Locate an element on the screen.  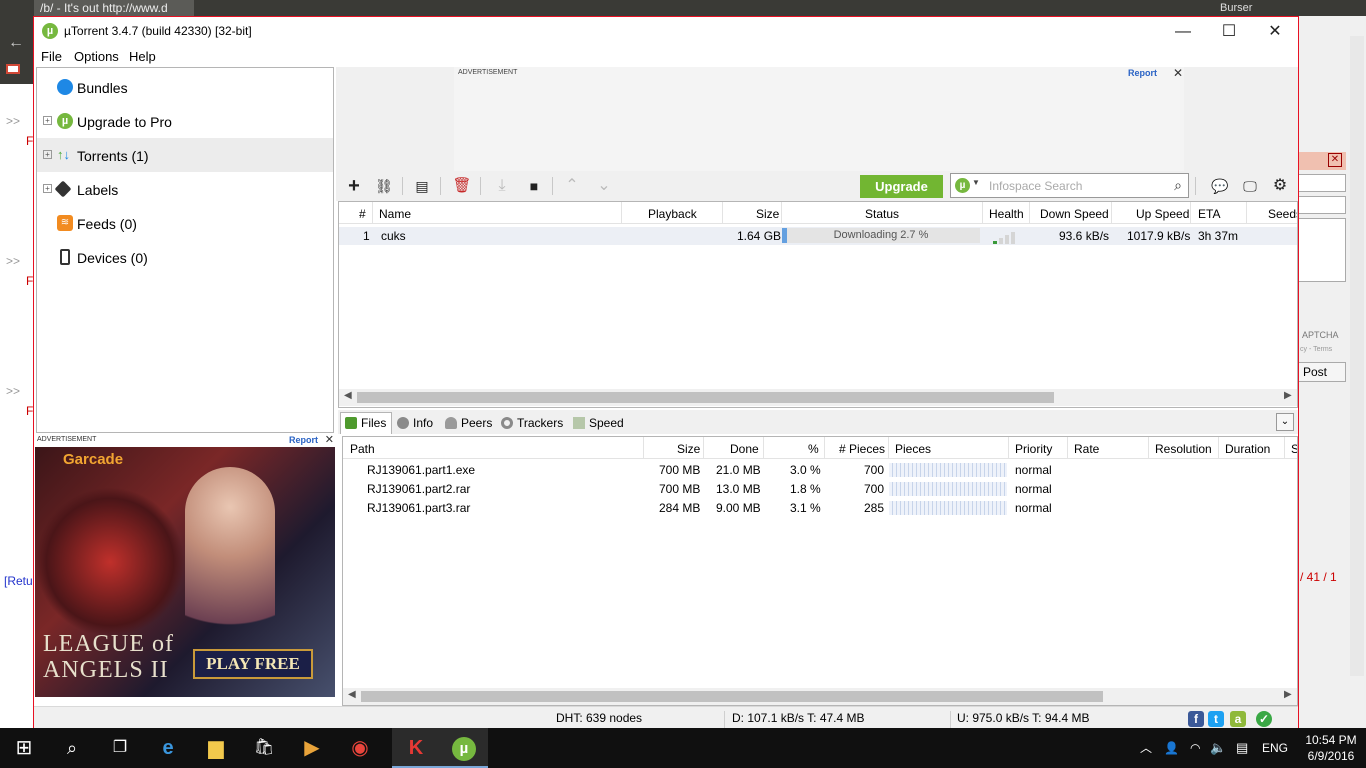
sidebar-item-torrents: + ↑↓ Torrents (1) is located at coordinates (185, 155).